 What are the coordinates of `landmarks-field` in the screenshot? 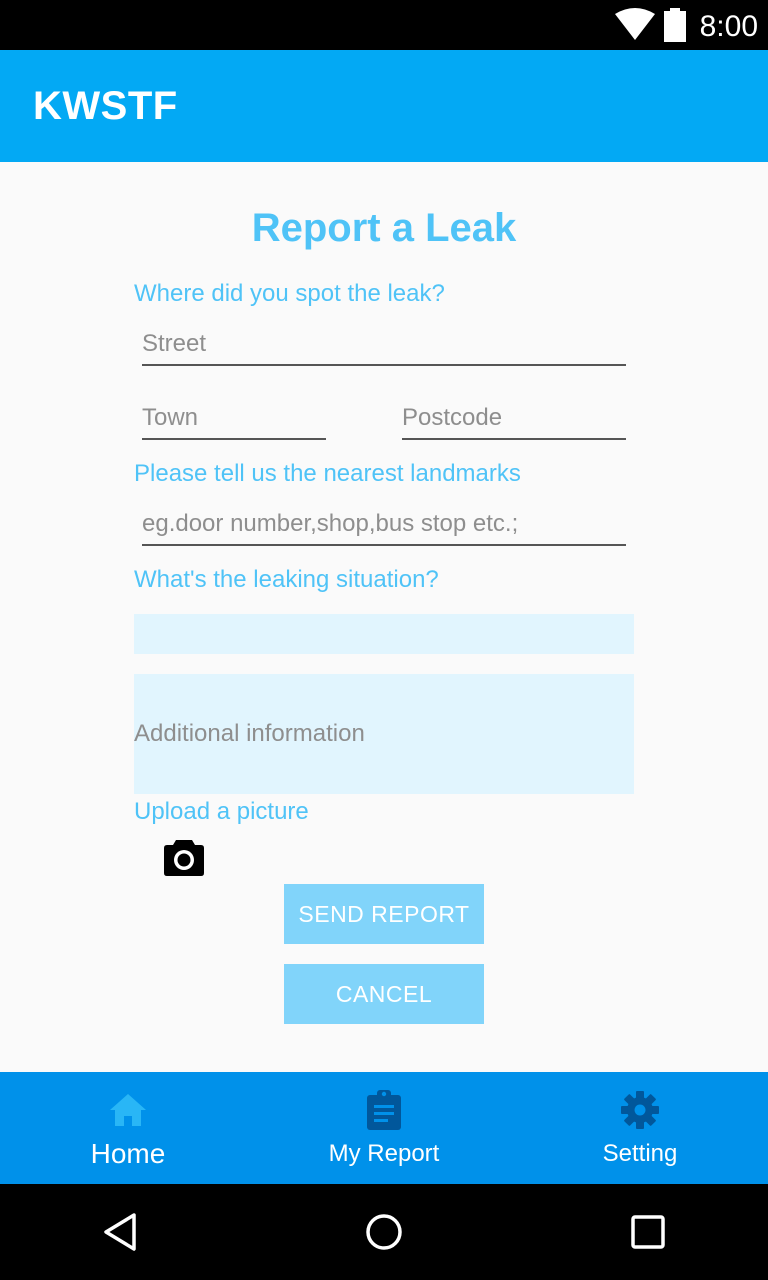 It's located at (384, 528).